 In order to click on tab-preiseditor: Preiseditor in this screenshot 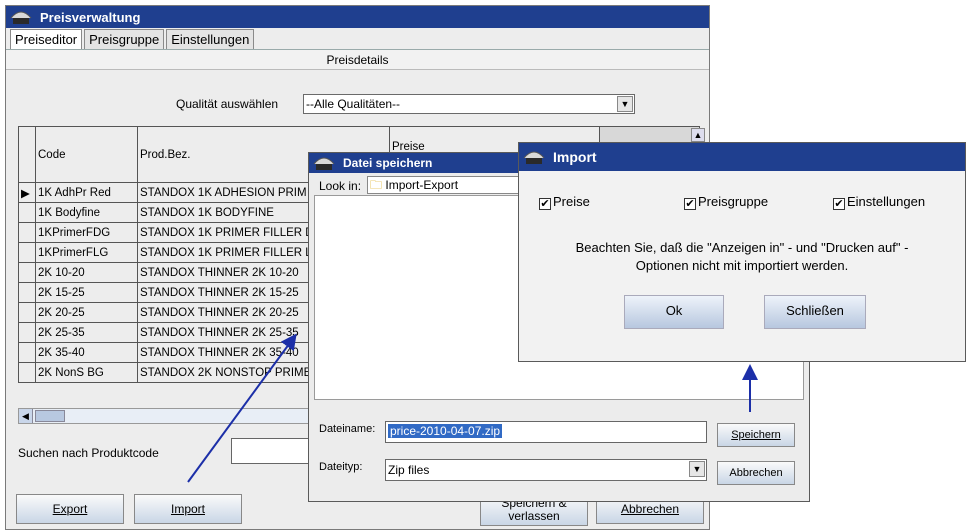, I will do `click(46, 39)`.